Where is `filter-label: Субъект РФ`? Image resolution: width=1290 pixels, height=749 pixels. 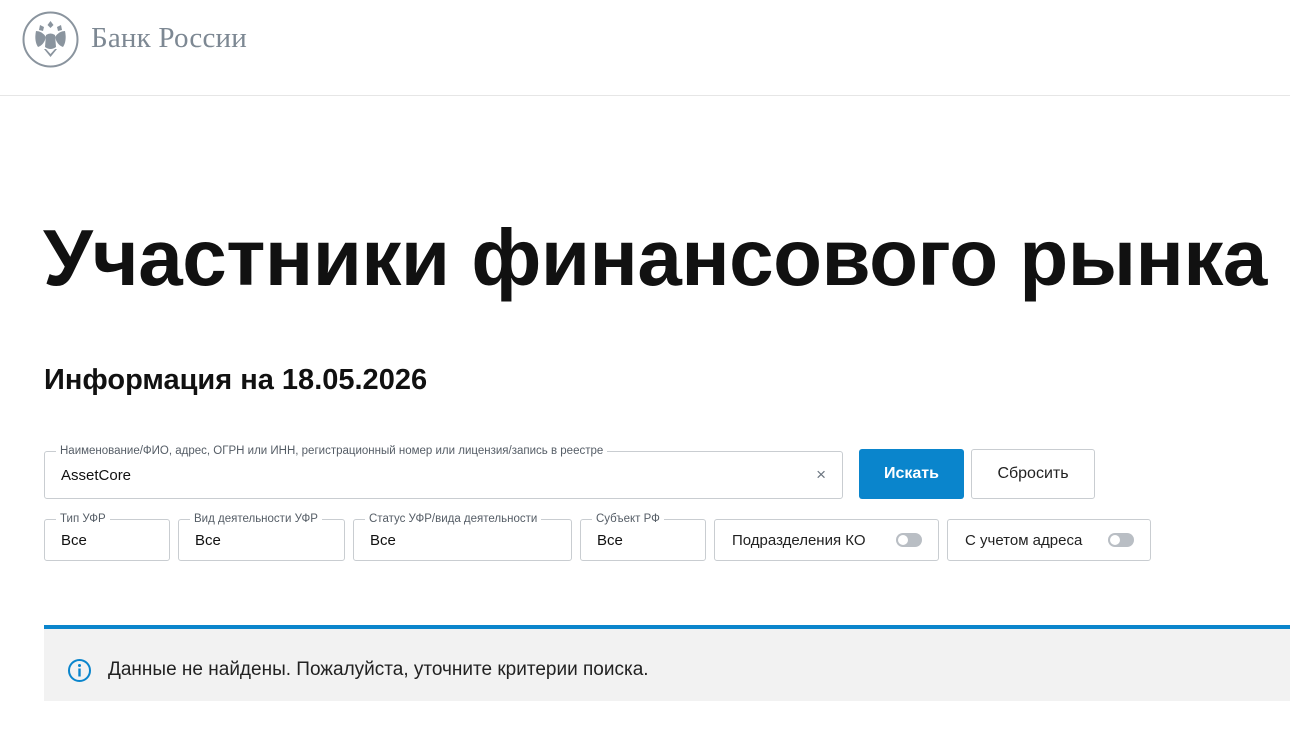 filter-label: Субъект РФ is located at coordinates (628, 519).